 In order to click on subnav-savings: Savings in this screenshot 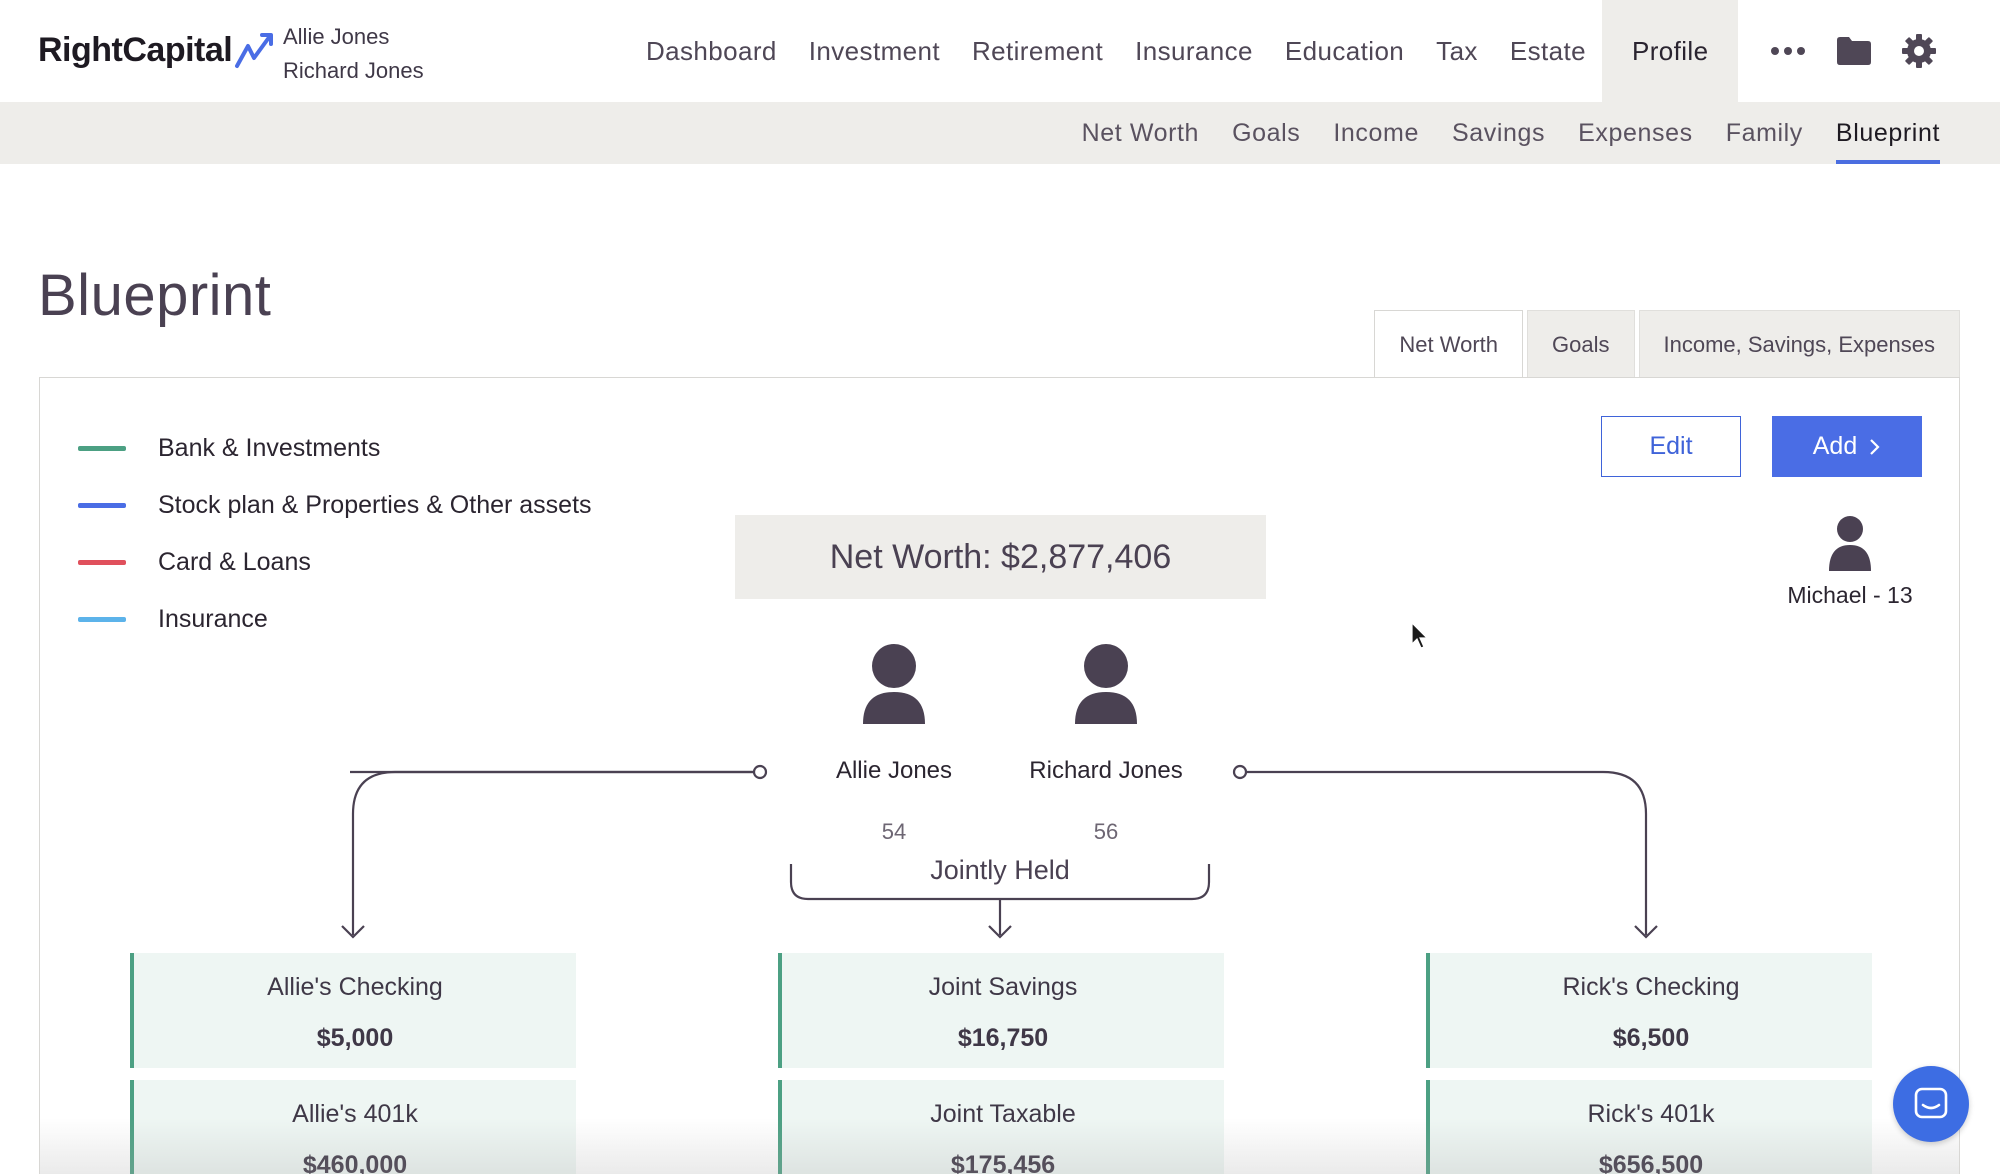, I will do `click(1498, 133)`.